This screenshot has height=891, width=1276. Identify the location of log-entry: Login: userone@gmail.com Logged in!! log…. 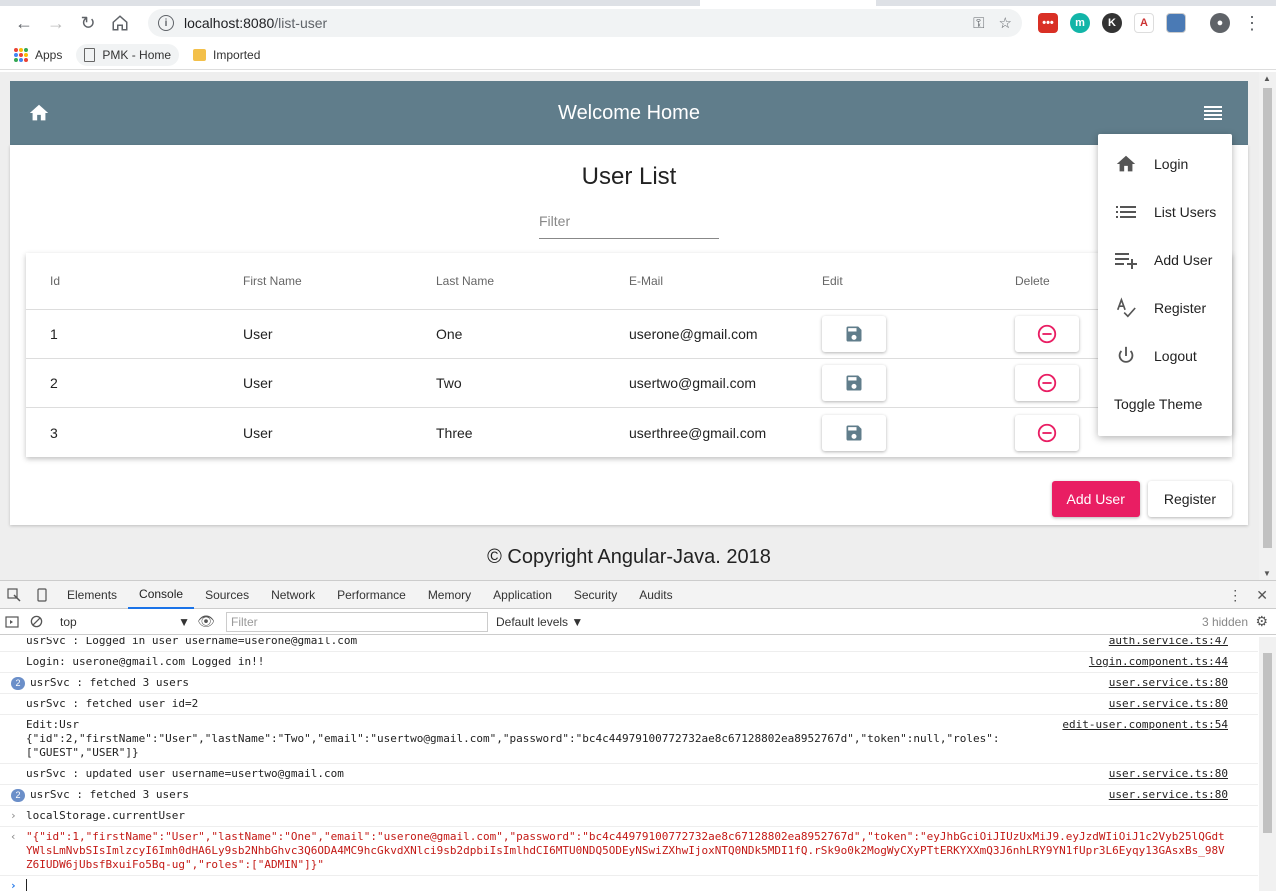
(629, 662).